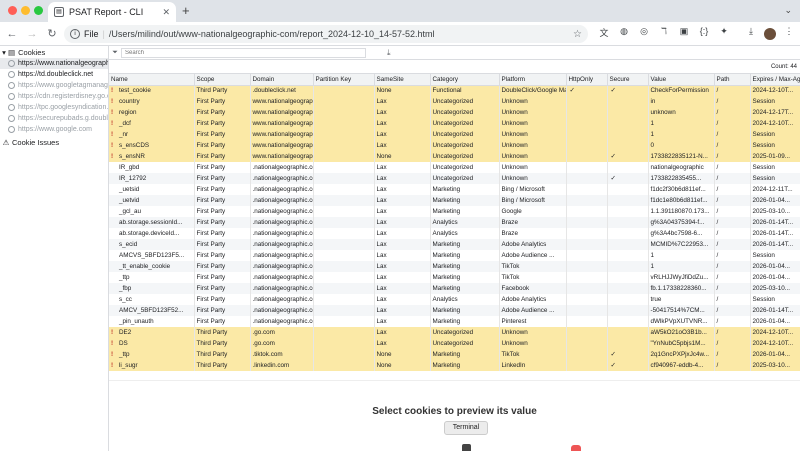  What do you see at coordinates (186, 10) in the screenshot?
I see `new-tab-button: +` at bounding box center [186, 10].